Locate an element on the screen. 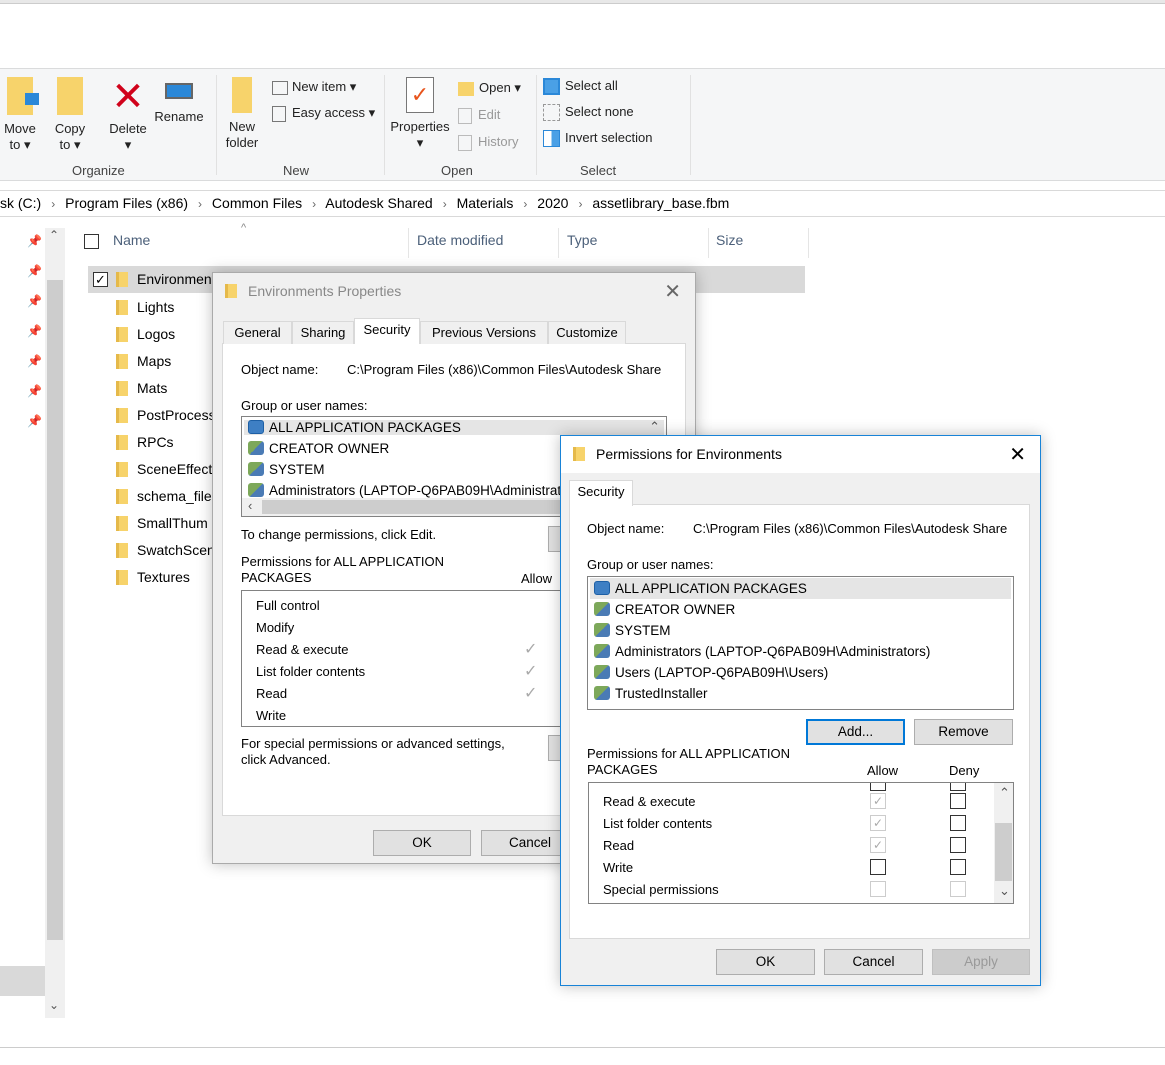 This screenshot has height=1065, width=1165. scroll-left-icon: ‹ is located at coordinates (250, 505).